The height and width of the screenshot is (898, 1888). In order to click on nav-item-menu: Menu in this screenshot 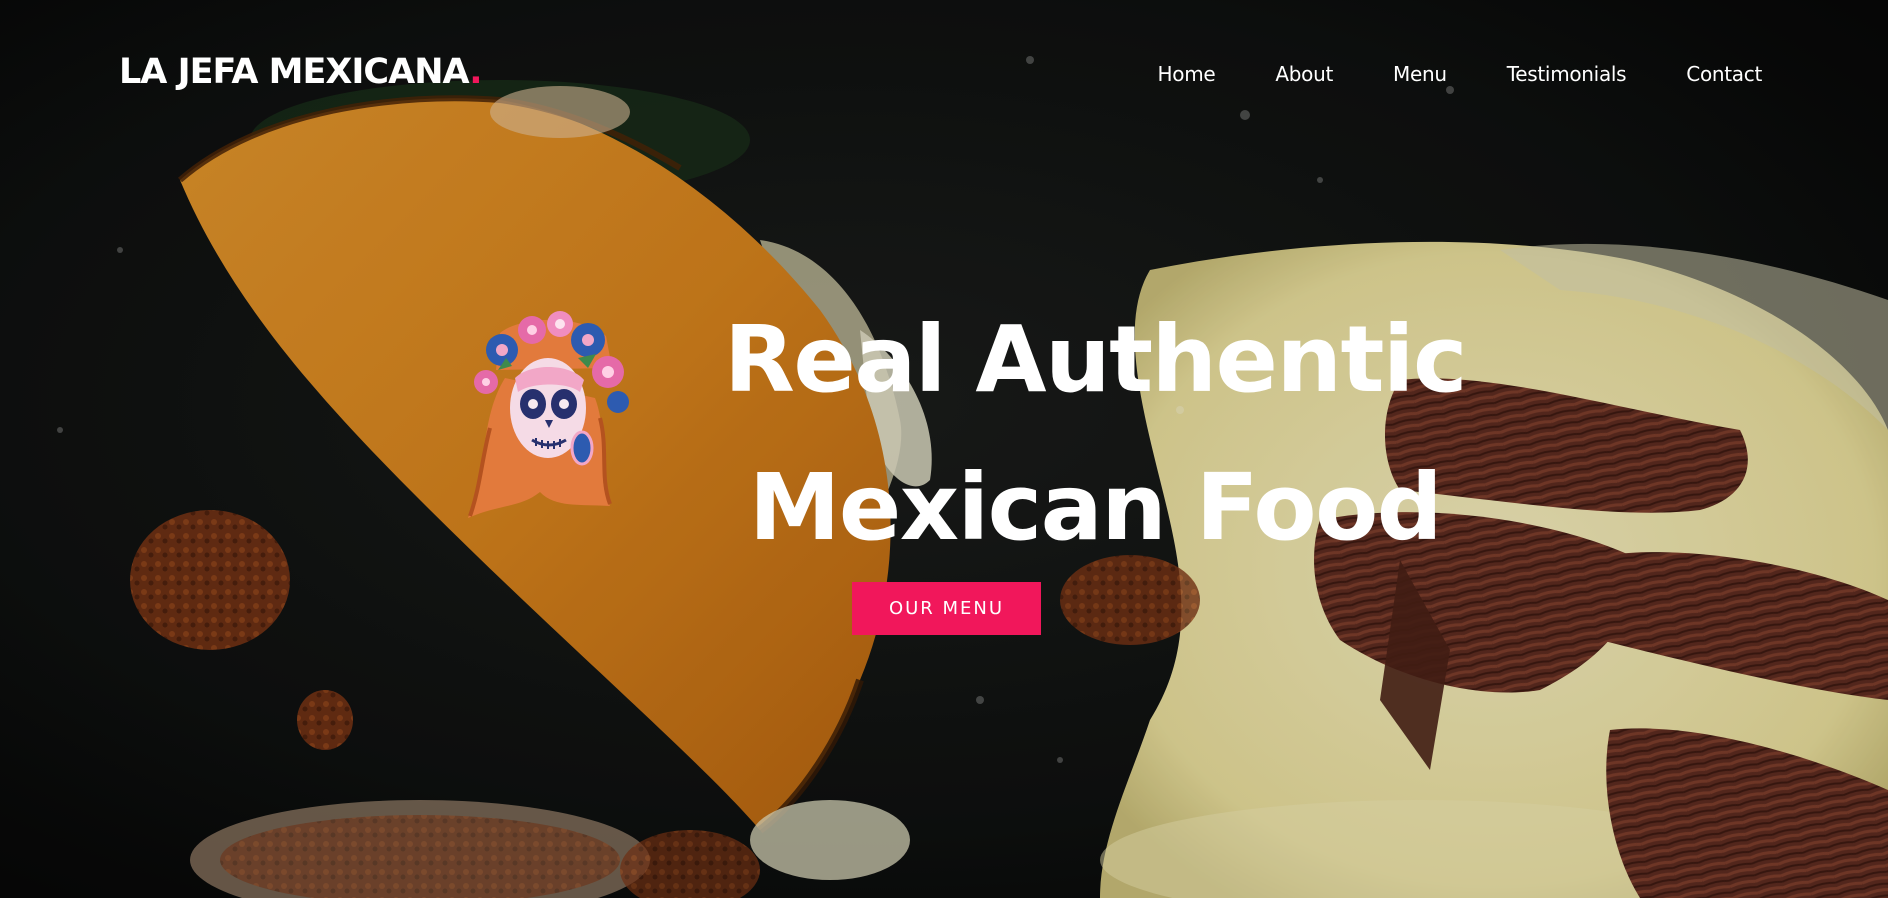, I will do `click(1420, 74)`.